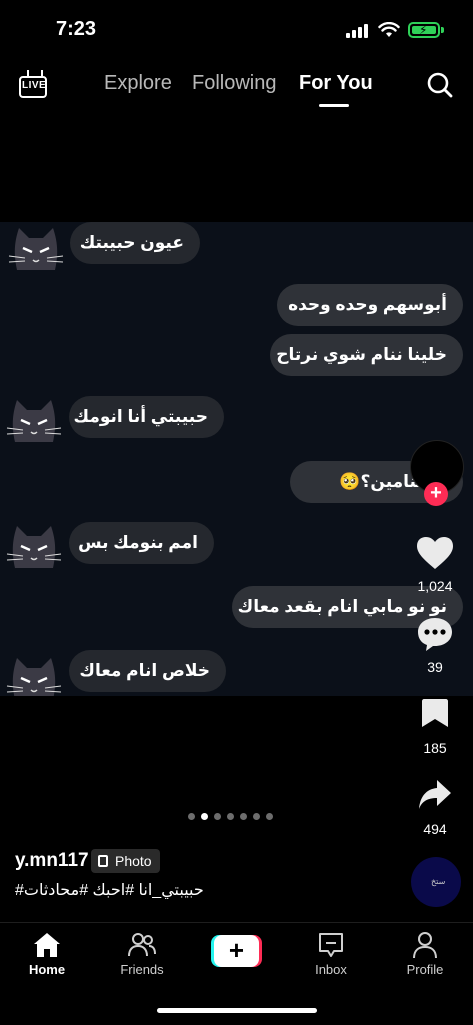 This screenshot has width=473, height=1025. What do you see at coordinates (435, 794) in the screenshot?
I see `share-icon` at bounding box center [435, 794].